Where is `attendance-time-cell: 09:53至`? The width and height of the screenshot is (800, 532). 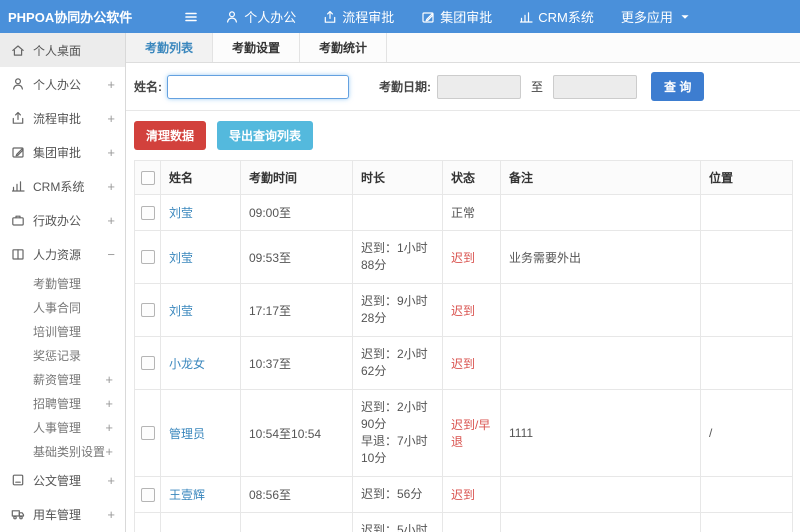
attendance-time-cell: 09:53至 is located at coordinates (296, 257).